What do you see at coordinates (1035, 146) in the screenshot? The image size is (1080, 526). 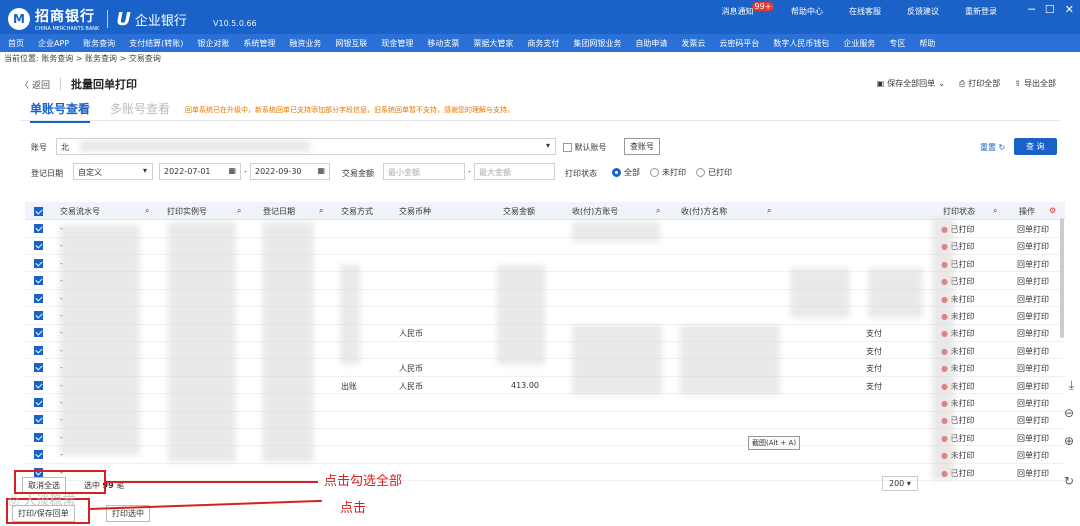 I see `query-button: 查 询` at bounding box center [1035, 146].